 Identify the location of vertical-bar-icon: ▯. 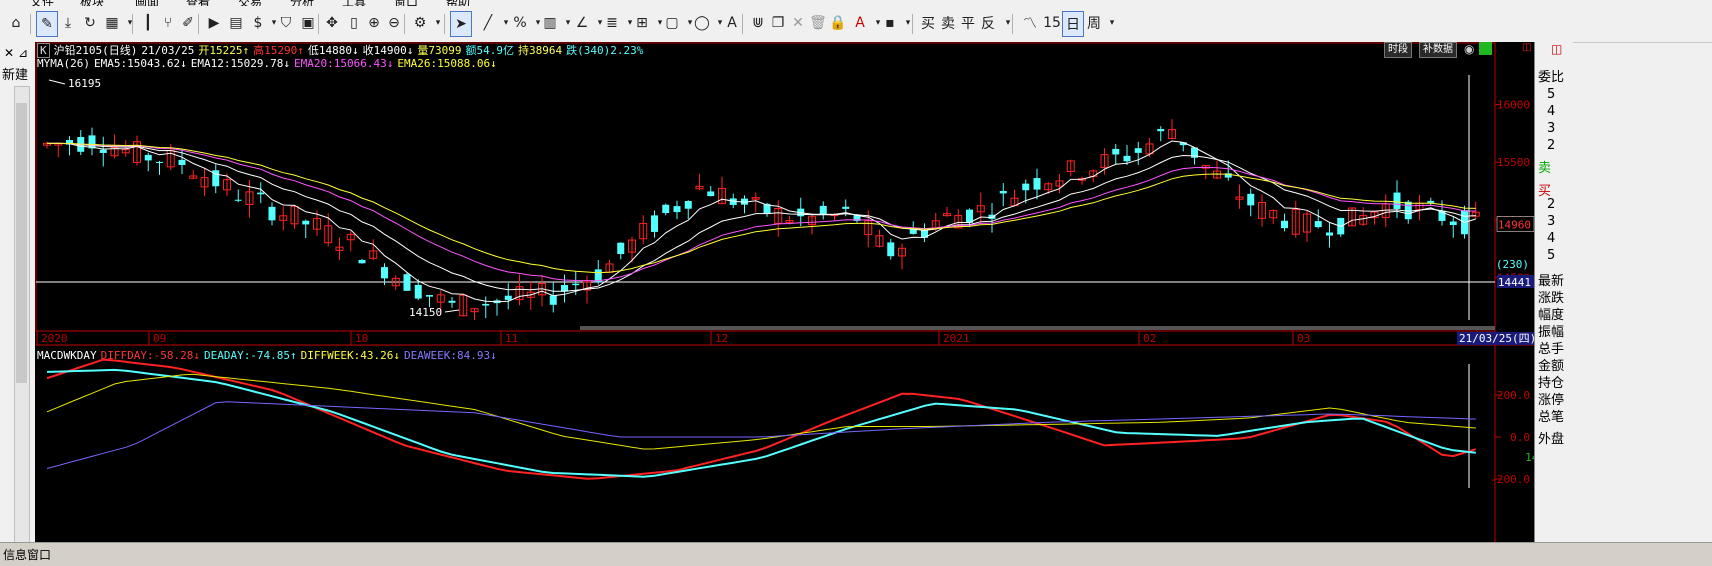
(354, 23).